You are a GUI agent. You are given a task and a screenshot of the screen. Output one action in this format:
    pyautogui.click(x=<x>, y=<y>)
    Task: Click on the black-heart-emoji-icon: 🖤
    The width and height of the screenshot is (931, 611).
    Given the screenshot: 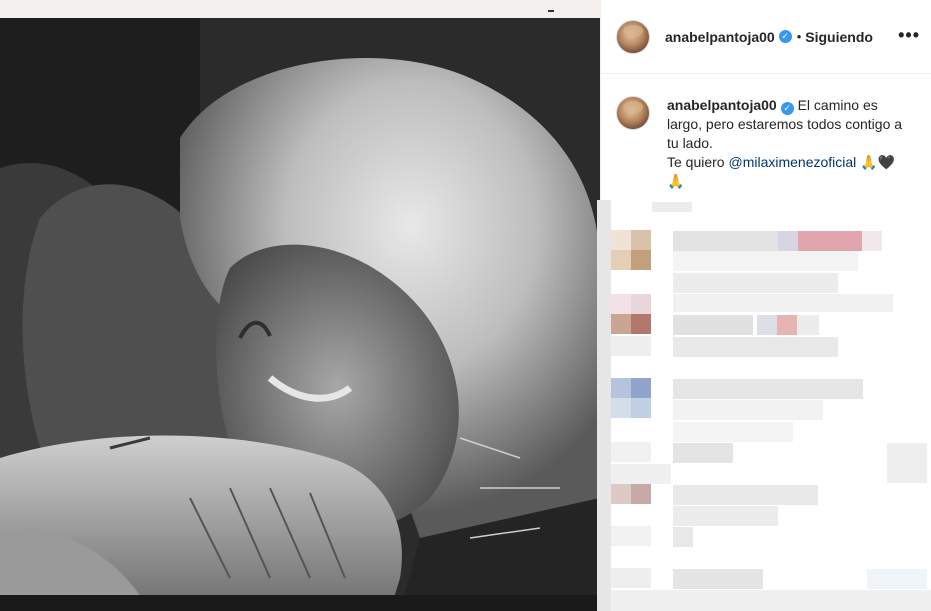 What is the action you would take?
    pyautogui.click(x=886, y=162)
    